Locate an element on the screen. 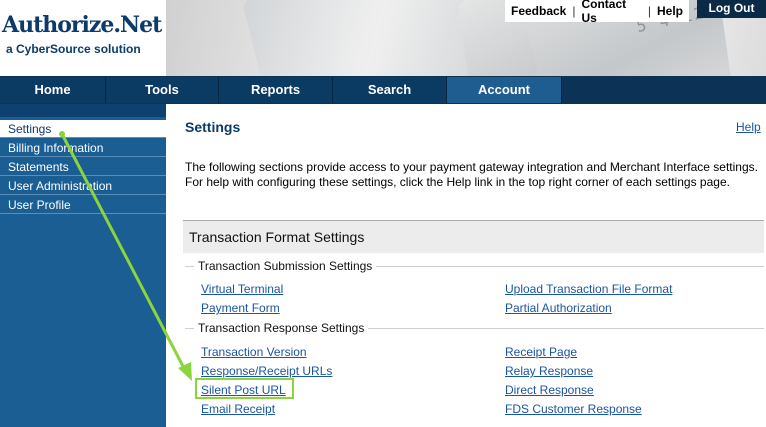 Image resolution: width=766 pixels, height=427 pixels. link-partial-authorization: Partial Authorization is located at coordinates (558, 308).